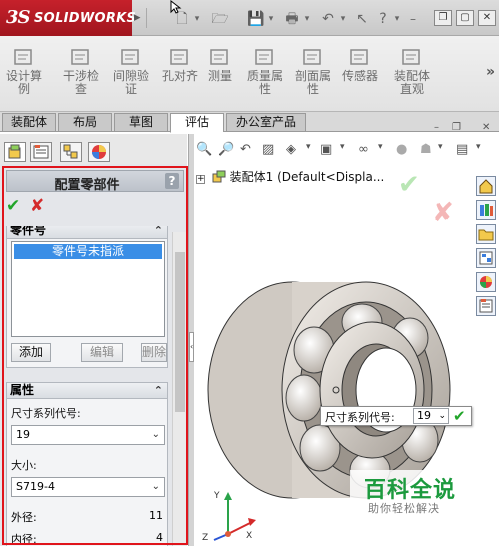  Describe the element at coordinates (291, 152) in the screenshot. I see `view-orientation-icon: ◈` at that location.